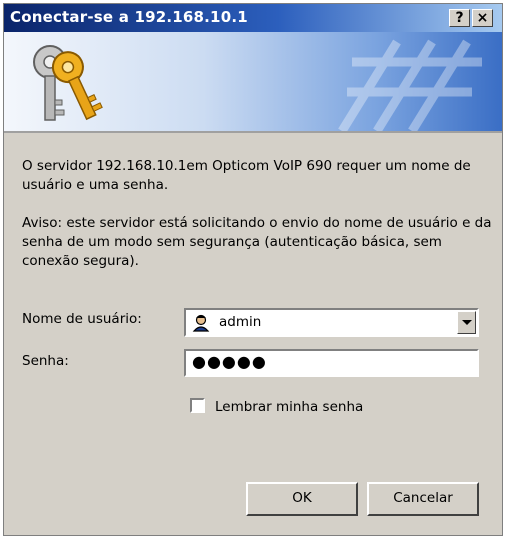  What do you see at coordinates (201, 323) in the screenshot?
I see `user-icon` at bounding box center [201, 323].